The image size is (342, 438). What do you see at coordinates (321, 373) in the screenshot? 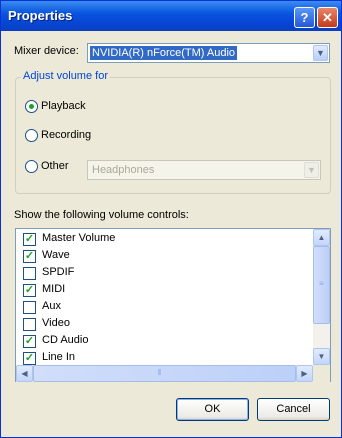
I see `scrollbar-corner` at bounding box center [321, 373].